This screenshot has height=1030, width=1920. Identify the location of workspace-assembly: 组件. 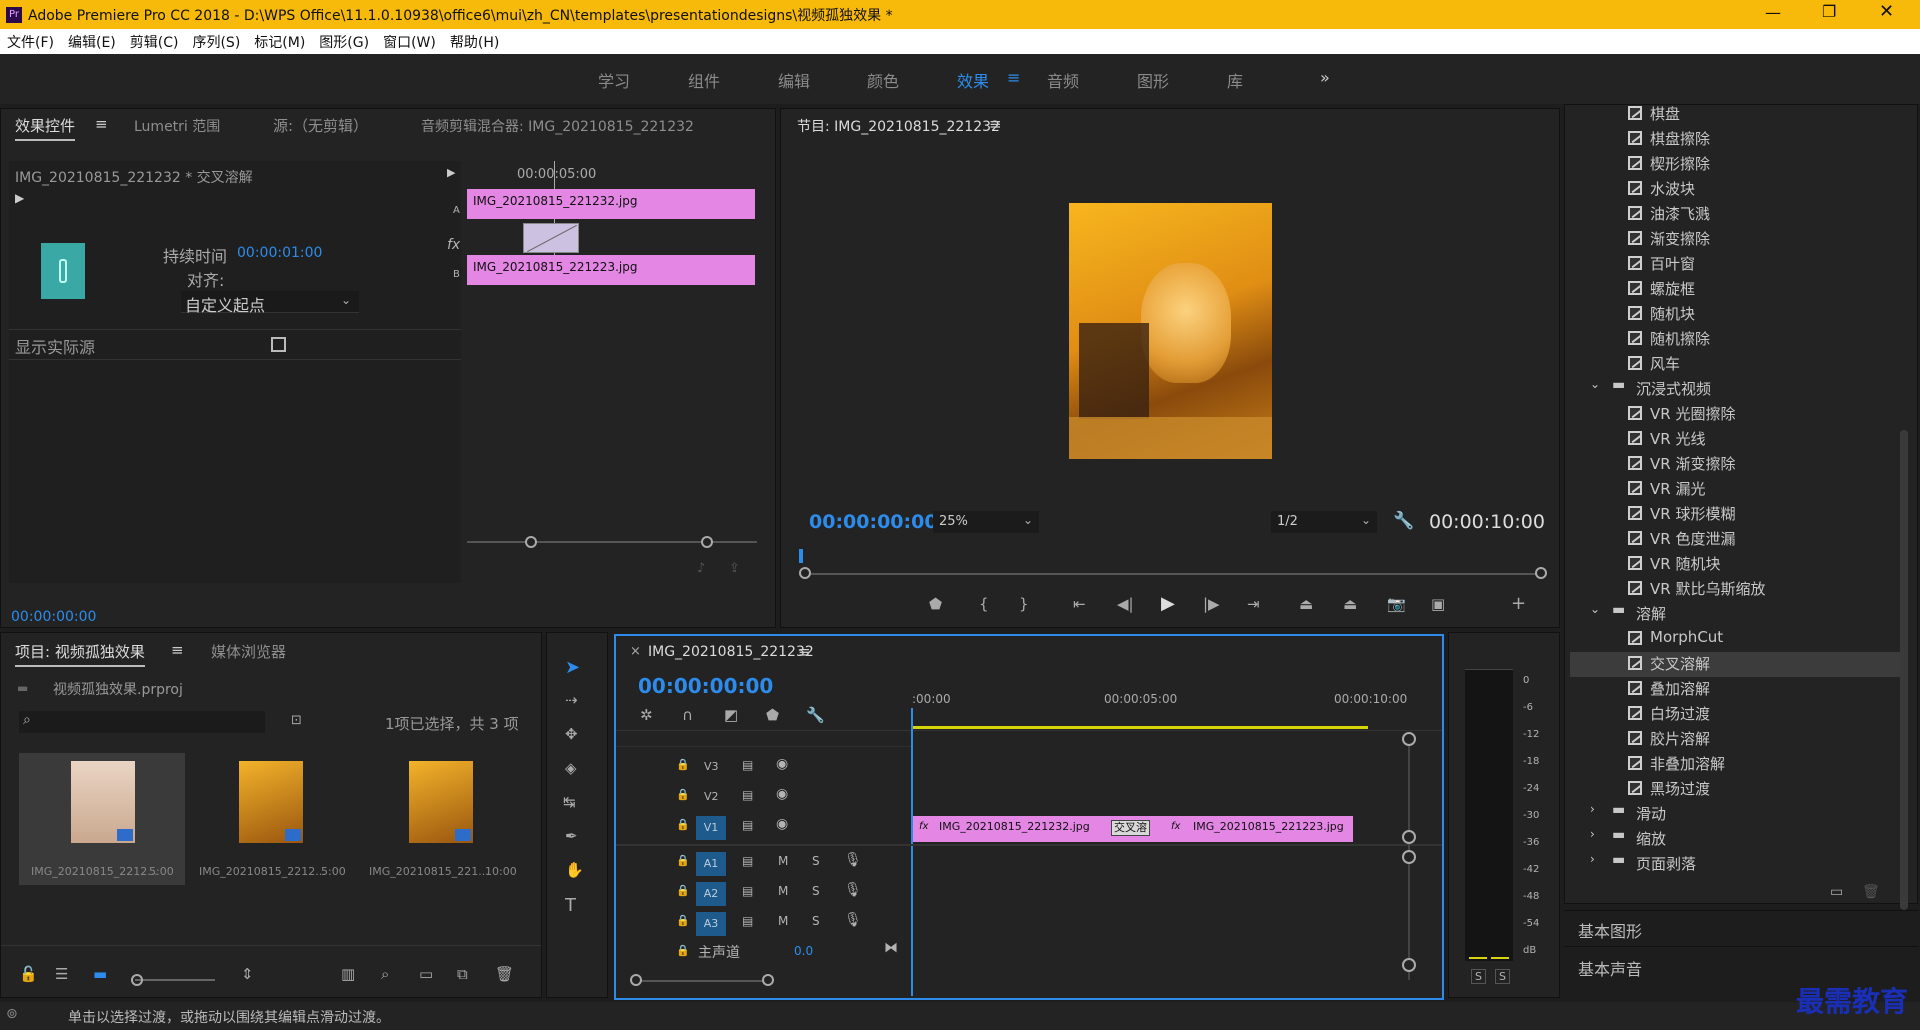
(704, 80).